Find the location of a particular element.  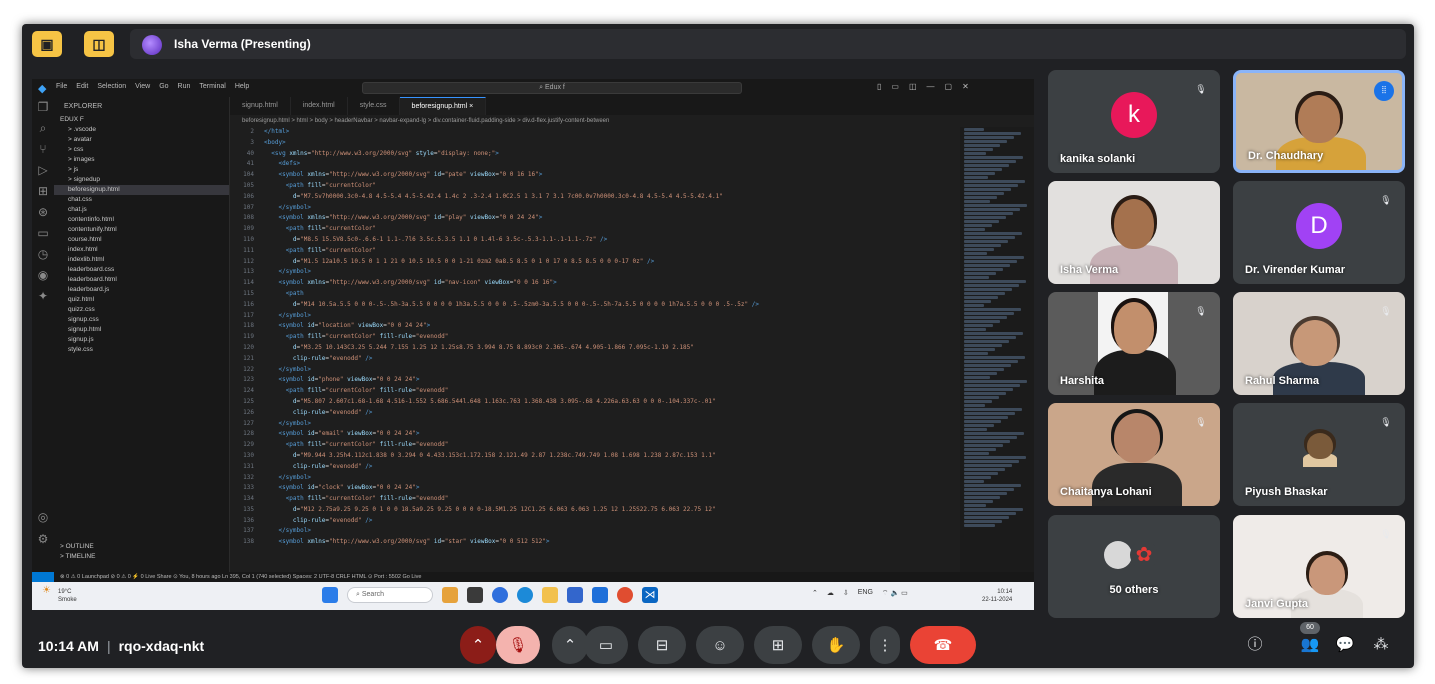

participant-tile: 🎙 Chaitanya Lohani is located at coordinates (1134, 454).